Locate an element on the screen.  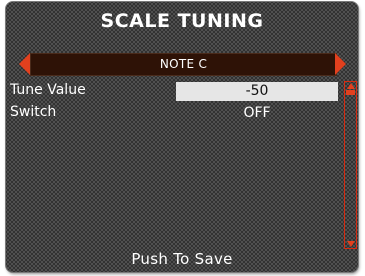
scroll-down-arrow-icon is located at coordinates (351, 244).